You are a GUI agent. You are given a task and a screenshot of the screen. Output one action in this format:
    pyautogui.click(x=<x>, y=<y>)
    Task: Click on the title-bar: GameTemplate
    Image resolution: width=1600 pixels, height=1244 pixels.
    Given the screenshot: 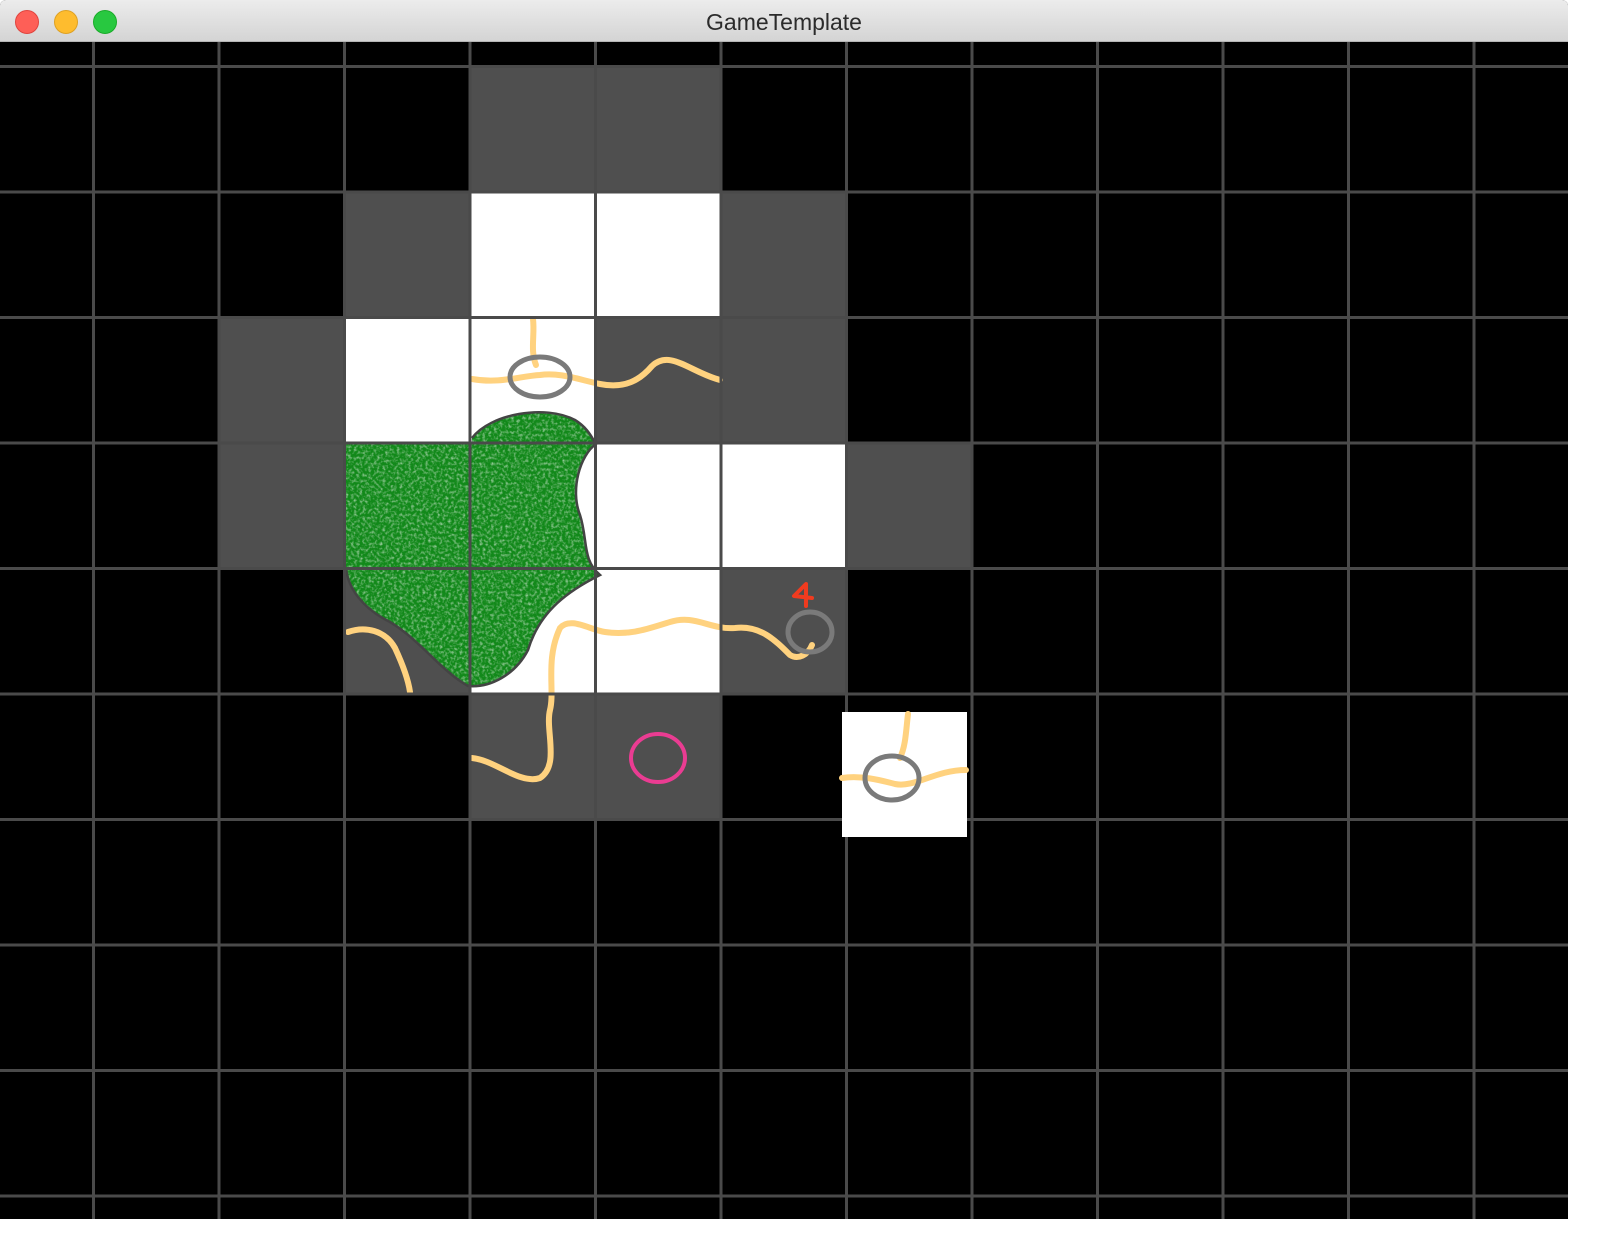 What is the action you would take?
    pyautogui.click(x=784, y=21)
    